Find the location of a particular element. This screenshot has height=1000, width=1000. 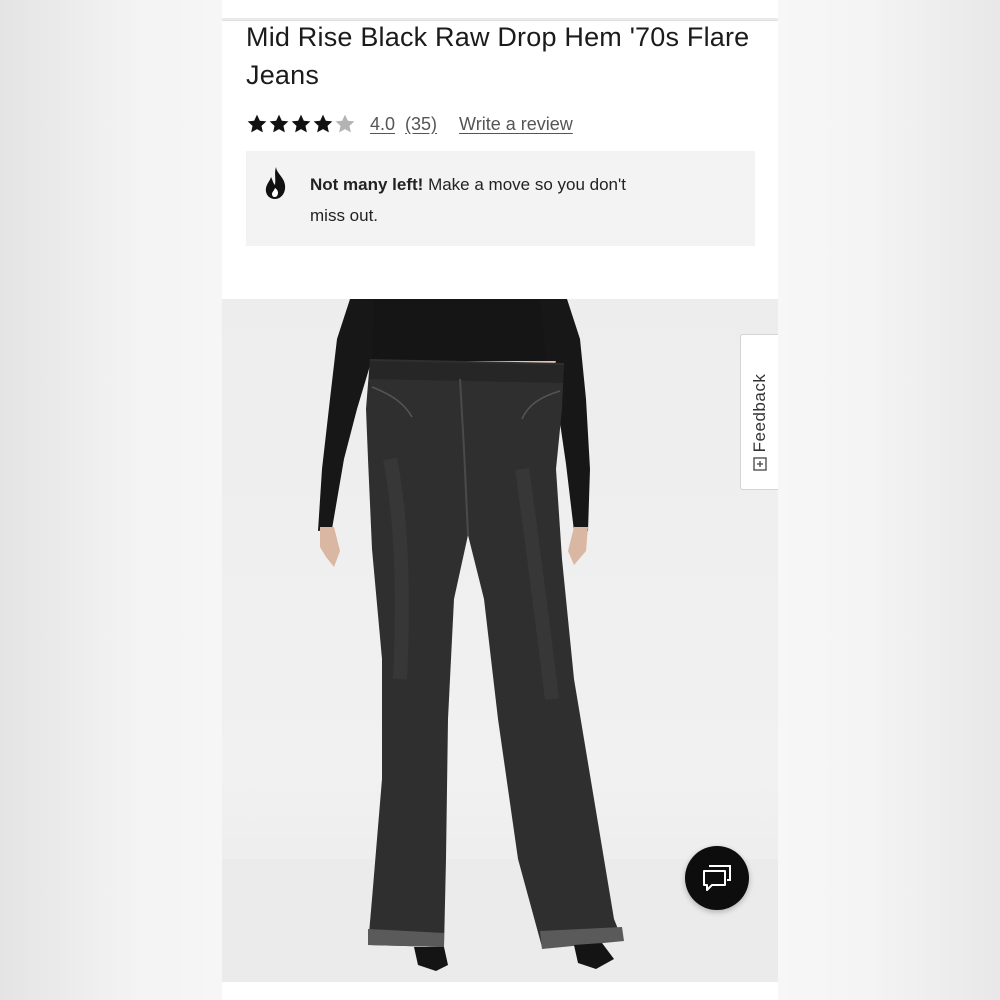

rating-stars is located at coordinates (301, 124).